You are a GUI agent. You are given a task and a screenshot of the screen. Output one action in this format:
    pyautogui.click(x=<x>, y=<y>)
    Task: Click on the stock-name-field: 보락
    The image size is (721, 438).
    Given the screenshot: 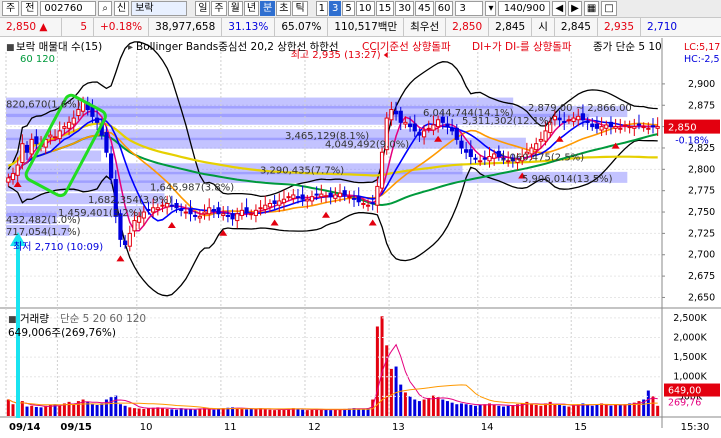 What is the action you would take?
    pyautogui.click(x=159, y=8)
    